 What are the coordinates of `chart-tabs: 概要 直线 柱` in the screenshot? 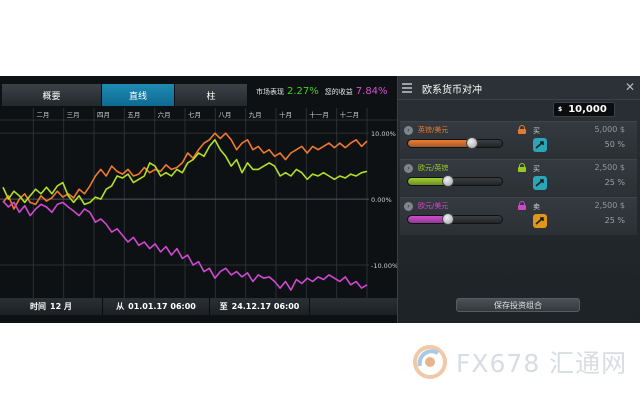 It's located at (125, 95).